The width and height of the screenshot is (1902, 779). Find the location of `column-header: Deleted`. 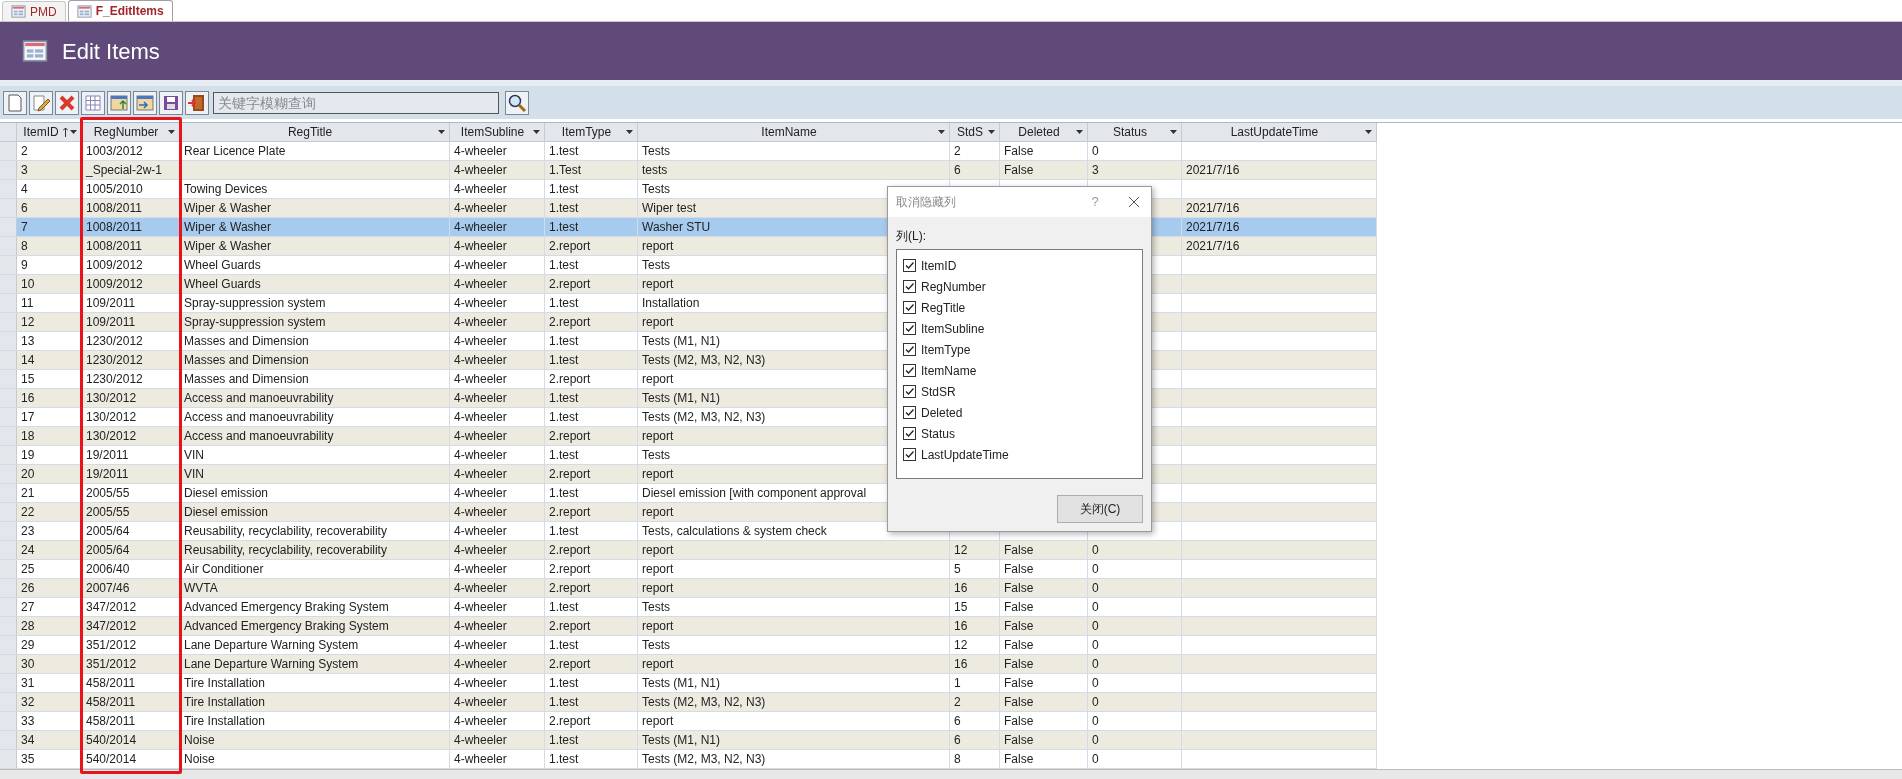

column-header: Deleted is located at coordinates (1044, 132).